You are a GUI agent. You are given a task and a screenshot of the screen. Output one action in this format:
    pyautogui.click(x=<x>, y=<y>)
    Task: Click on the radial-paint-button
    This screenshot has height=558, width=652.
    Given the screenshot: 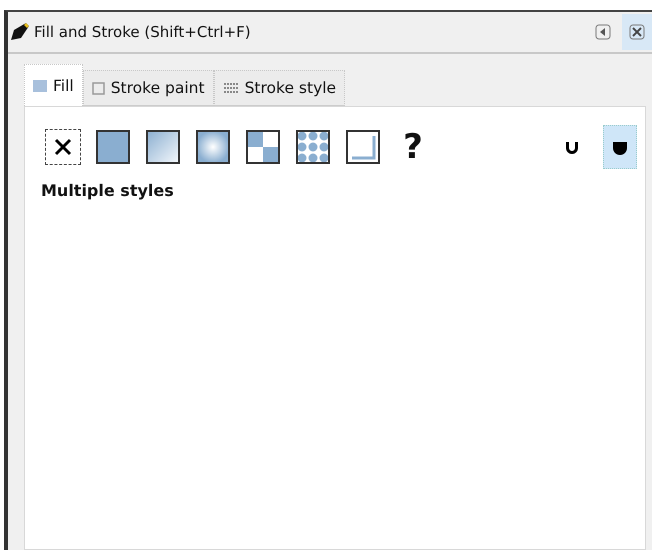 What is the action you would take?
    pyautogui.click(x=213, y=147)
    